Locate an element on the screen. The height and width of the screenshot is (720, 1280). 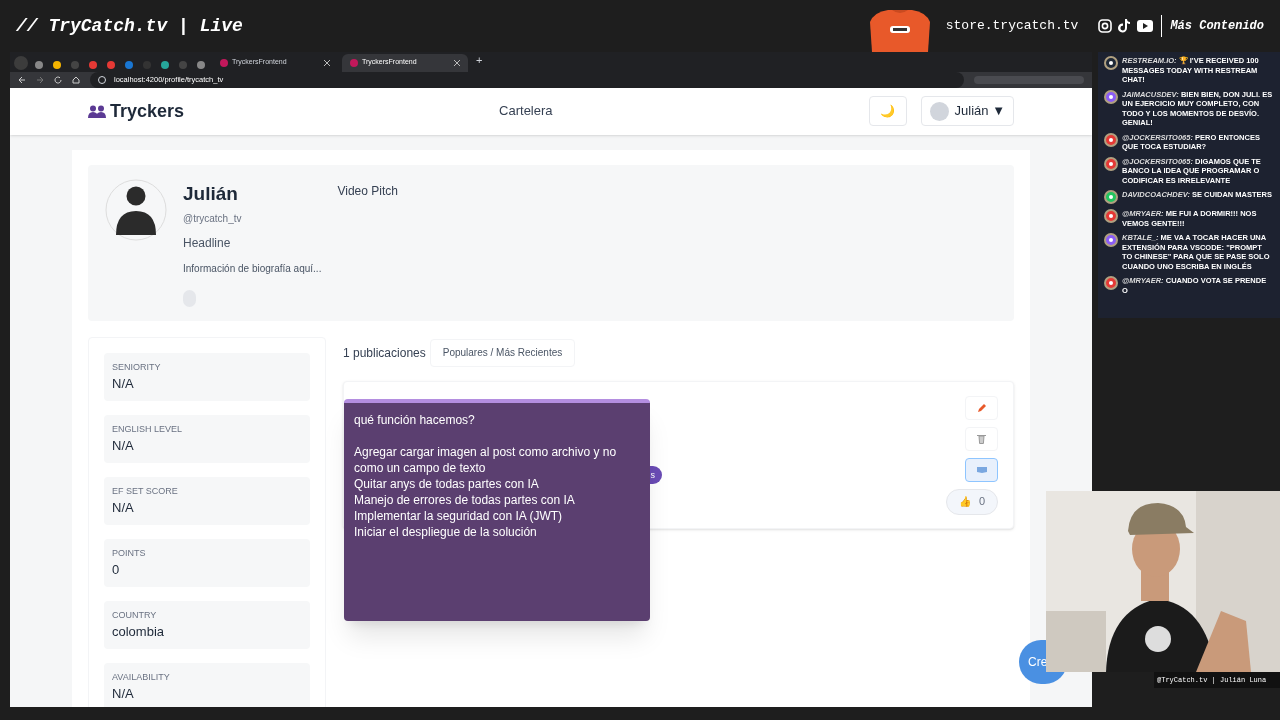
instagram-icon is located at coordinates (1105, 26).